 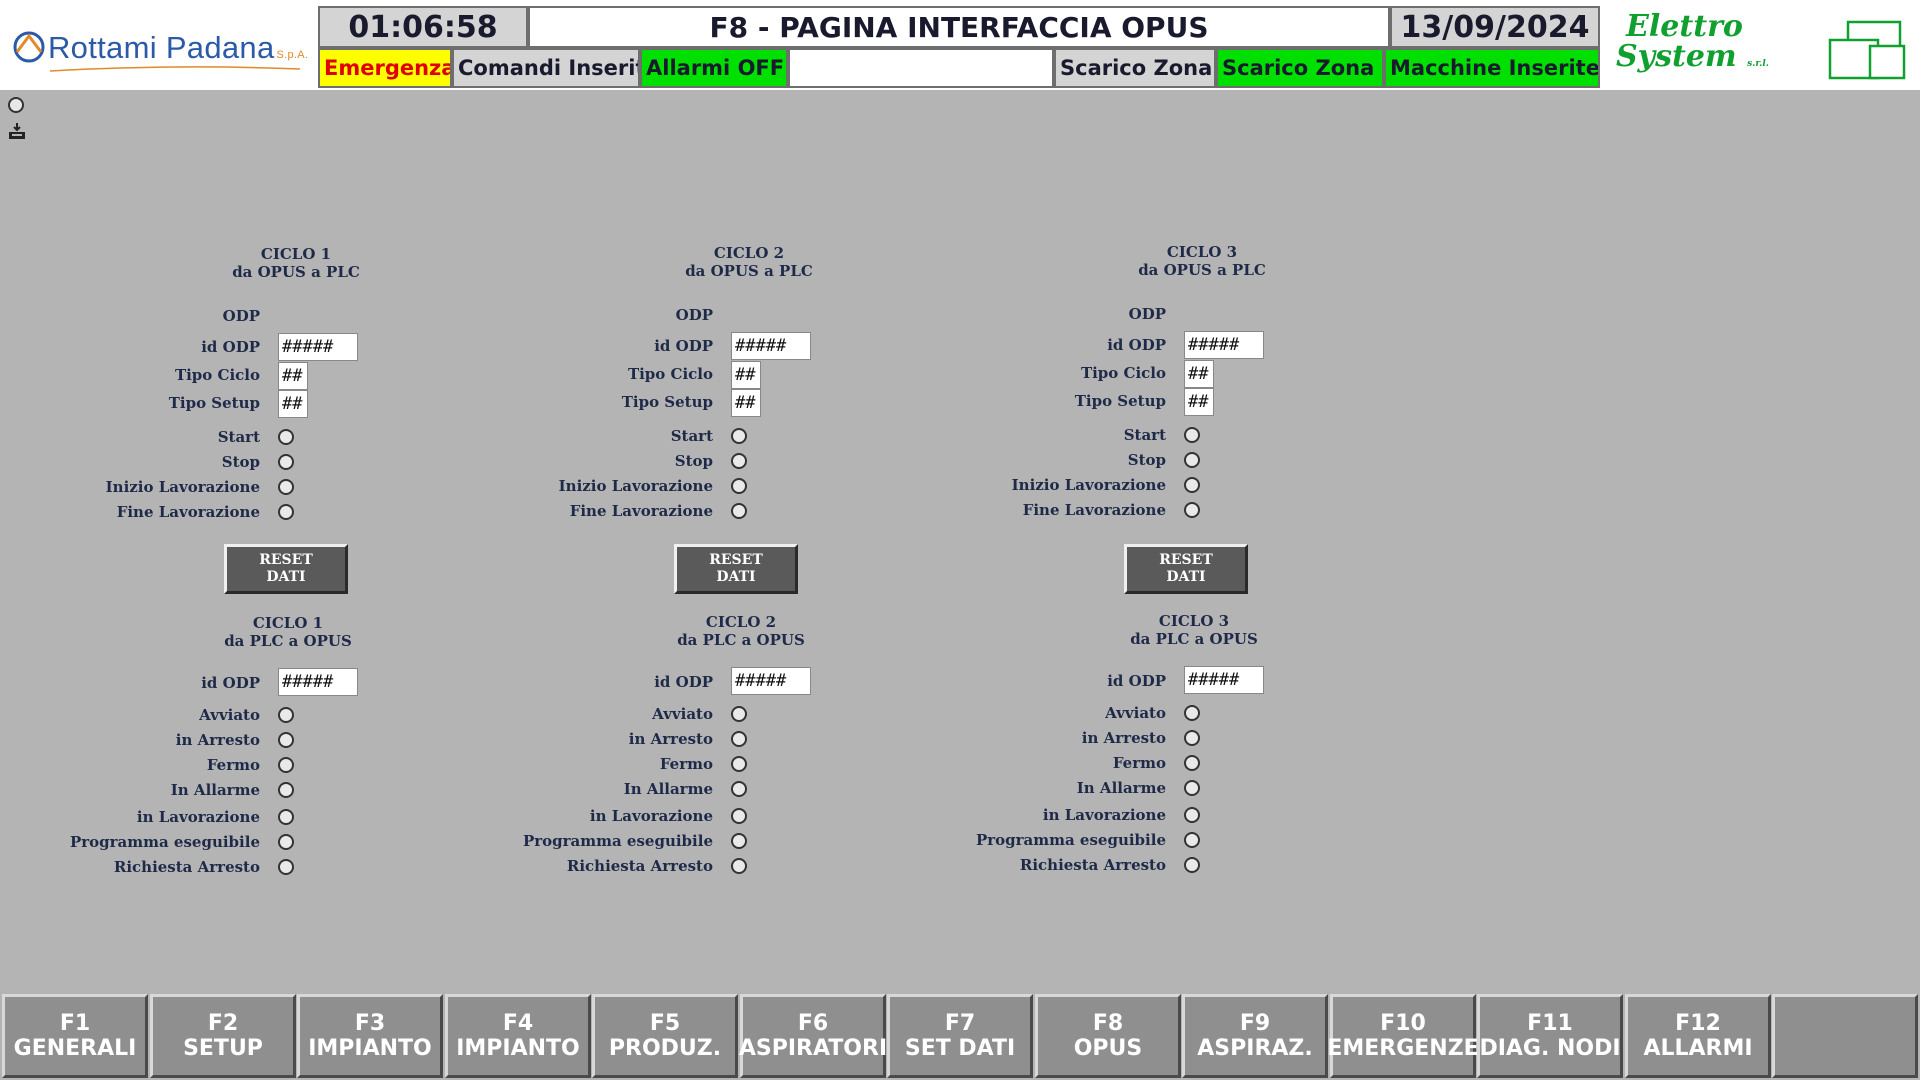 I want to click on c2-tipo-setup-field: ##, so click(x=746, y=403).